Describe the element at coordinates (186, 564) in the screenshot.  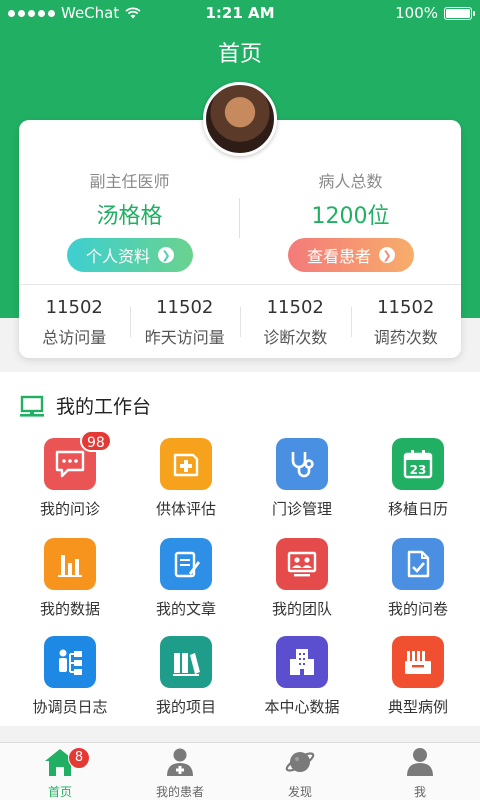
I see `article-icon` at that location.